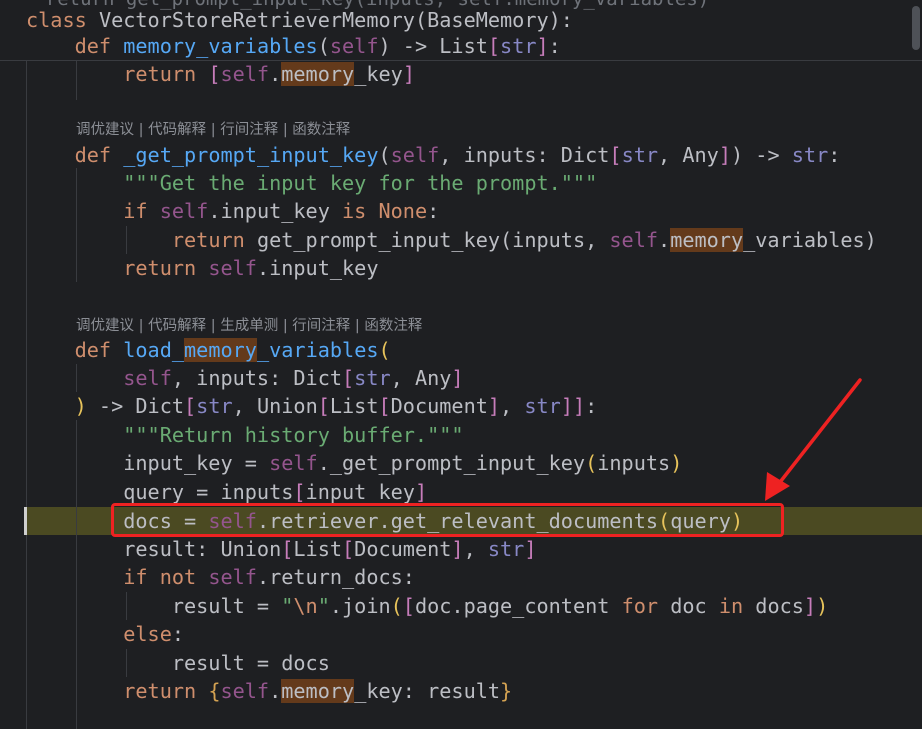 The width and height of the screenshot is (922, 729). Describe the element at coordinates (813, 439) in the screenshot. I see `annotation-red-arrow` at that location.